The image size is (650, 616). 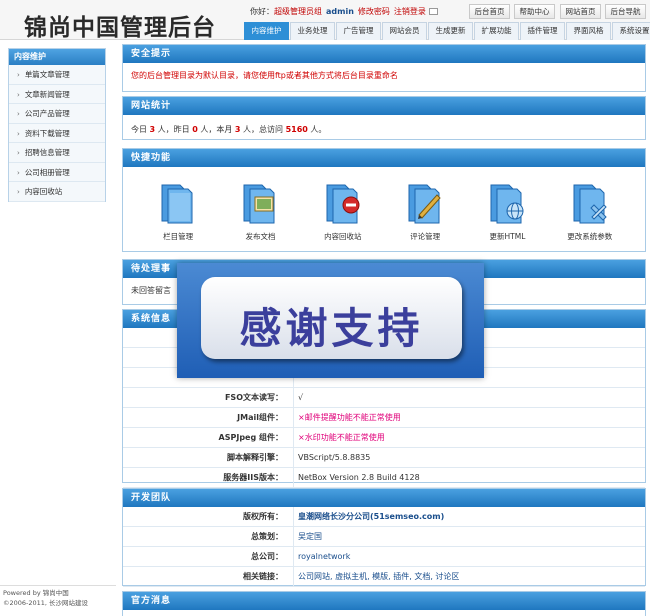 I want to click on table-row: 服务器IIS版本： NetBox Version 2.8 Build 4128, so click(x=384, y=478).